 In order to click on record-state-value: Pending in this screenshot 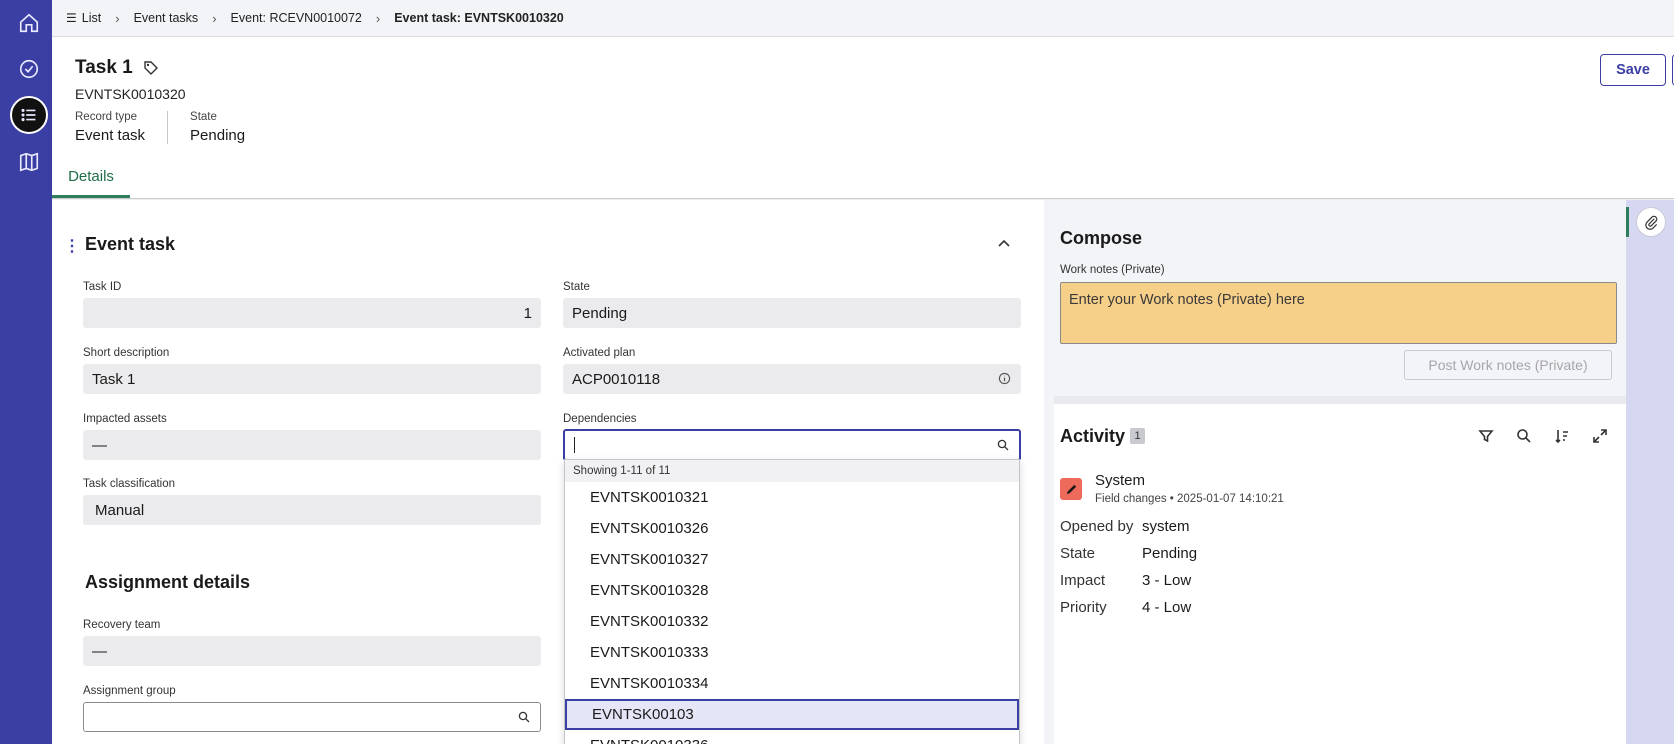, I will do `click(218, 135)`.